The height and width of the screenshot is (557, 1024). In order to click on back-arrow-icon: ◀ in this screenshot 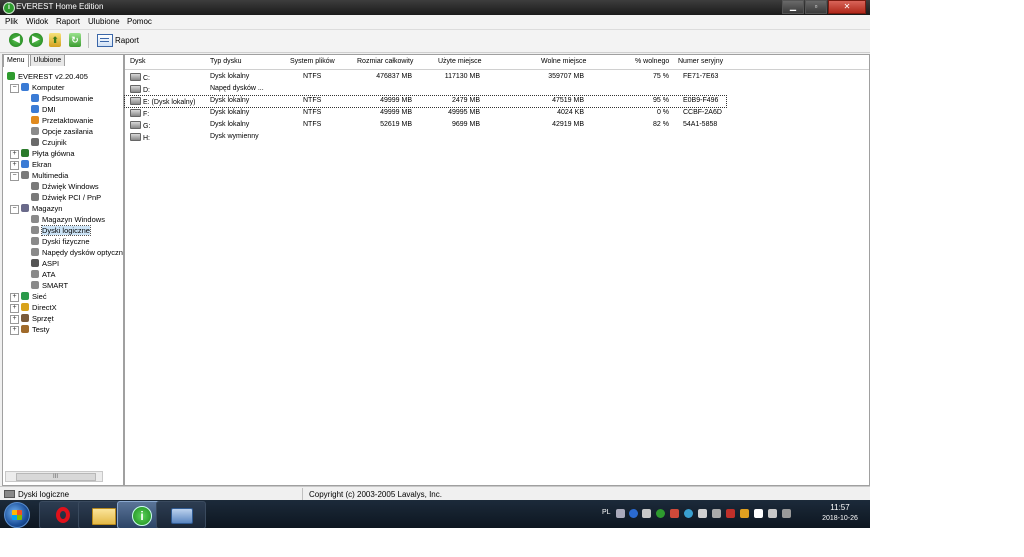, I will do `click(16, 40)`.